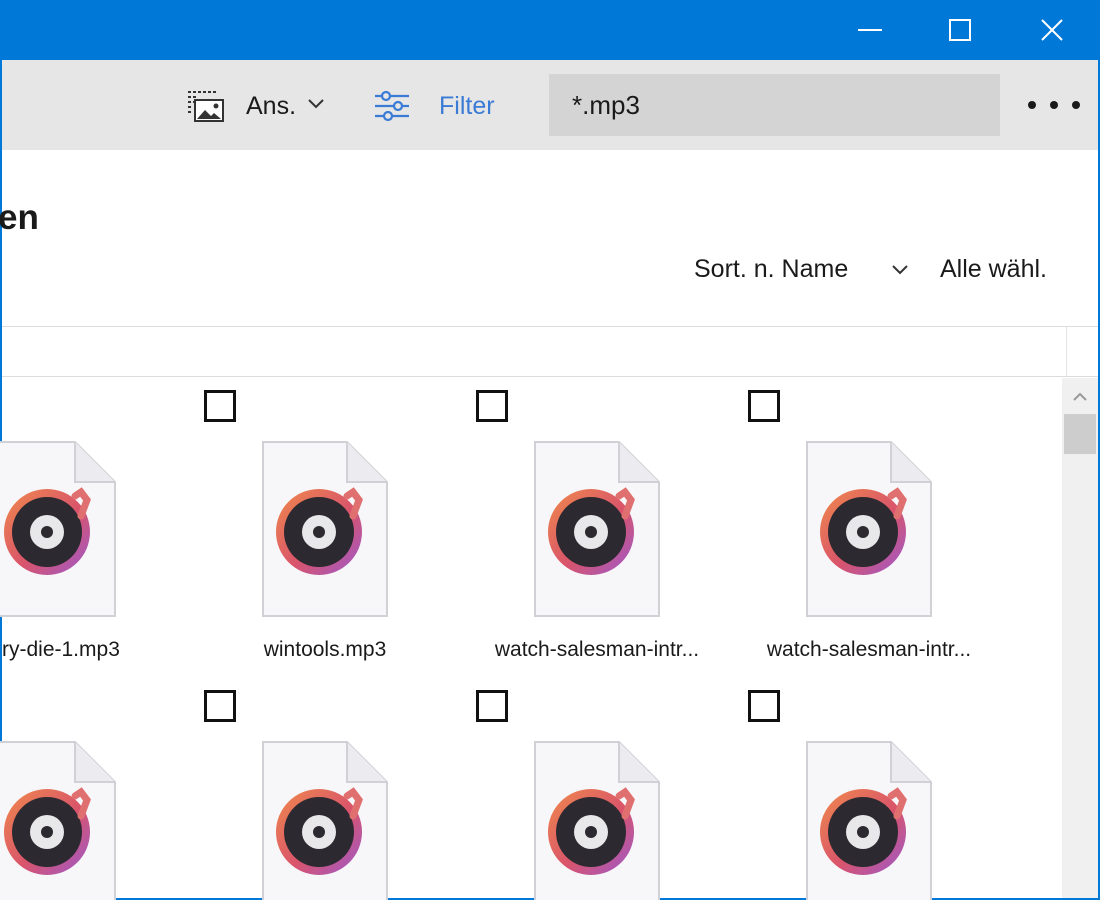 The height and width of the screenshot is (900, 1100). I want to click on view-button-label: Ans., so click(271, 106).